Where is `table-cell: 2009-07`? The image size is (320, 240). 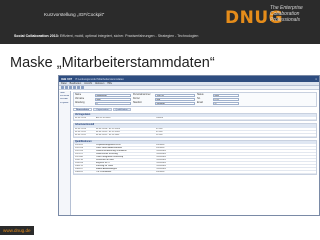
table-cell: 2009-07 is located at coordinates (79, 168).